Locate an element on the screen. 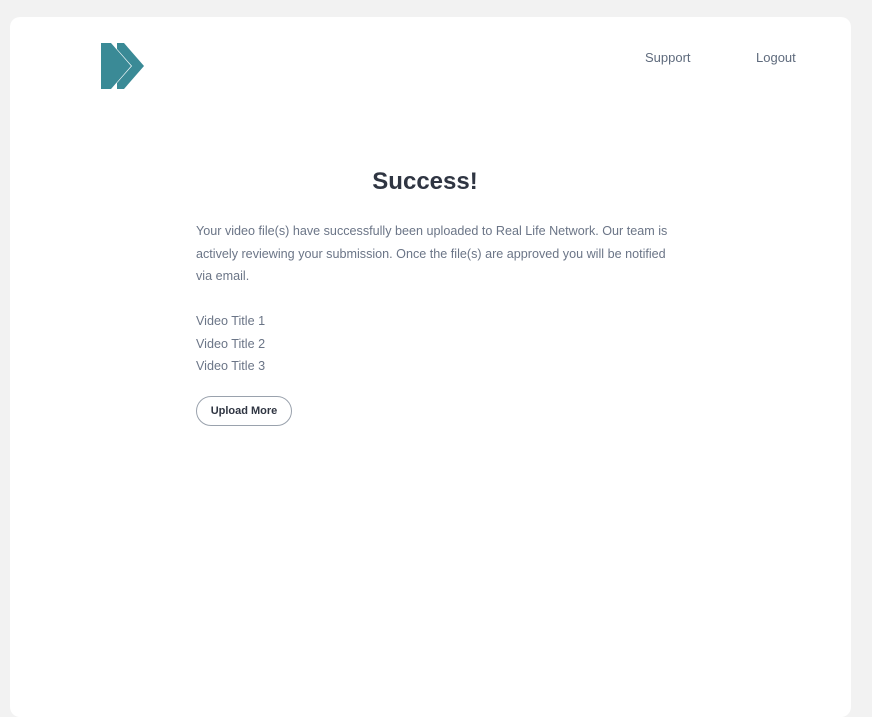 The image size is (872, 717). page-title: Success! is located at coordinates (425, 181).